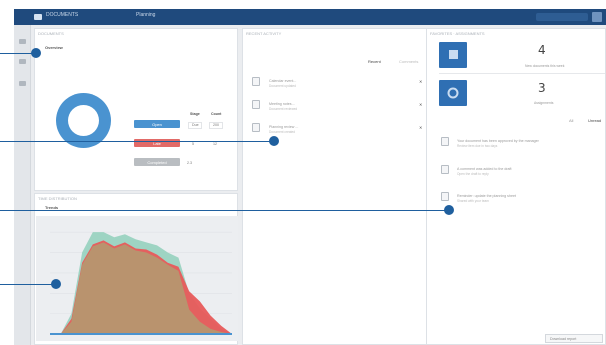  Describe the element at coordinates (215, 144) in the screenshot. I see `table-cell: 12` at that location.